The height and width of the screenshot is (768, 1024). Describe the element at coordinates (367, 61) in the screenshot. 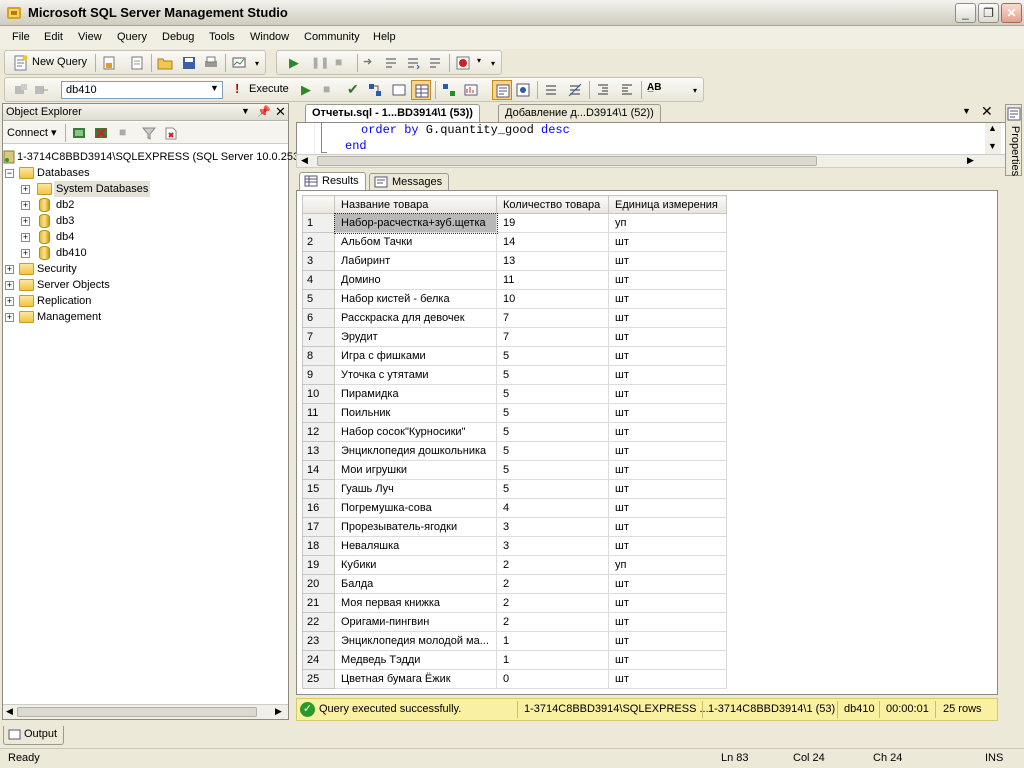

I see `show-next-statement-icon: ➜` at that location.